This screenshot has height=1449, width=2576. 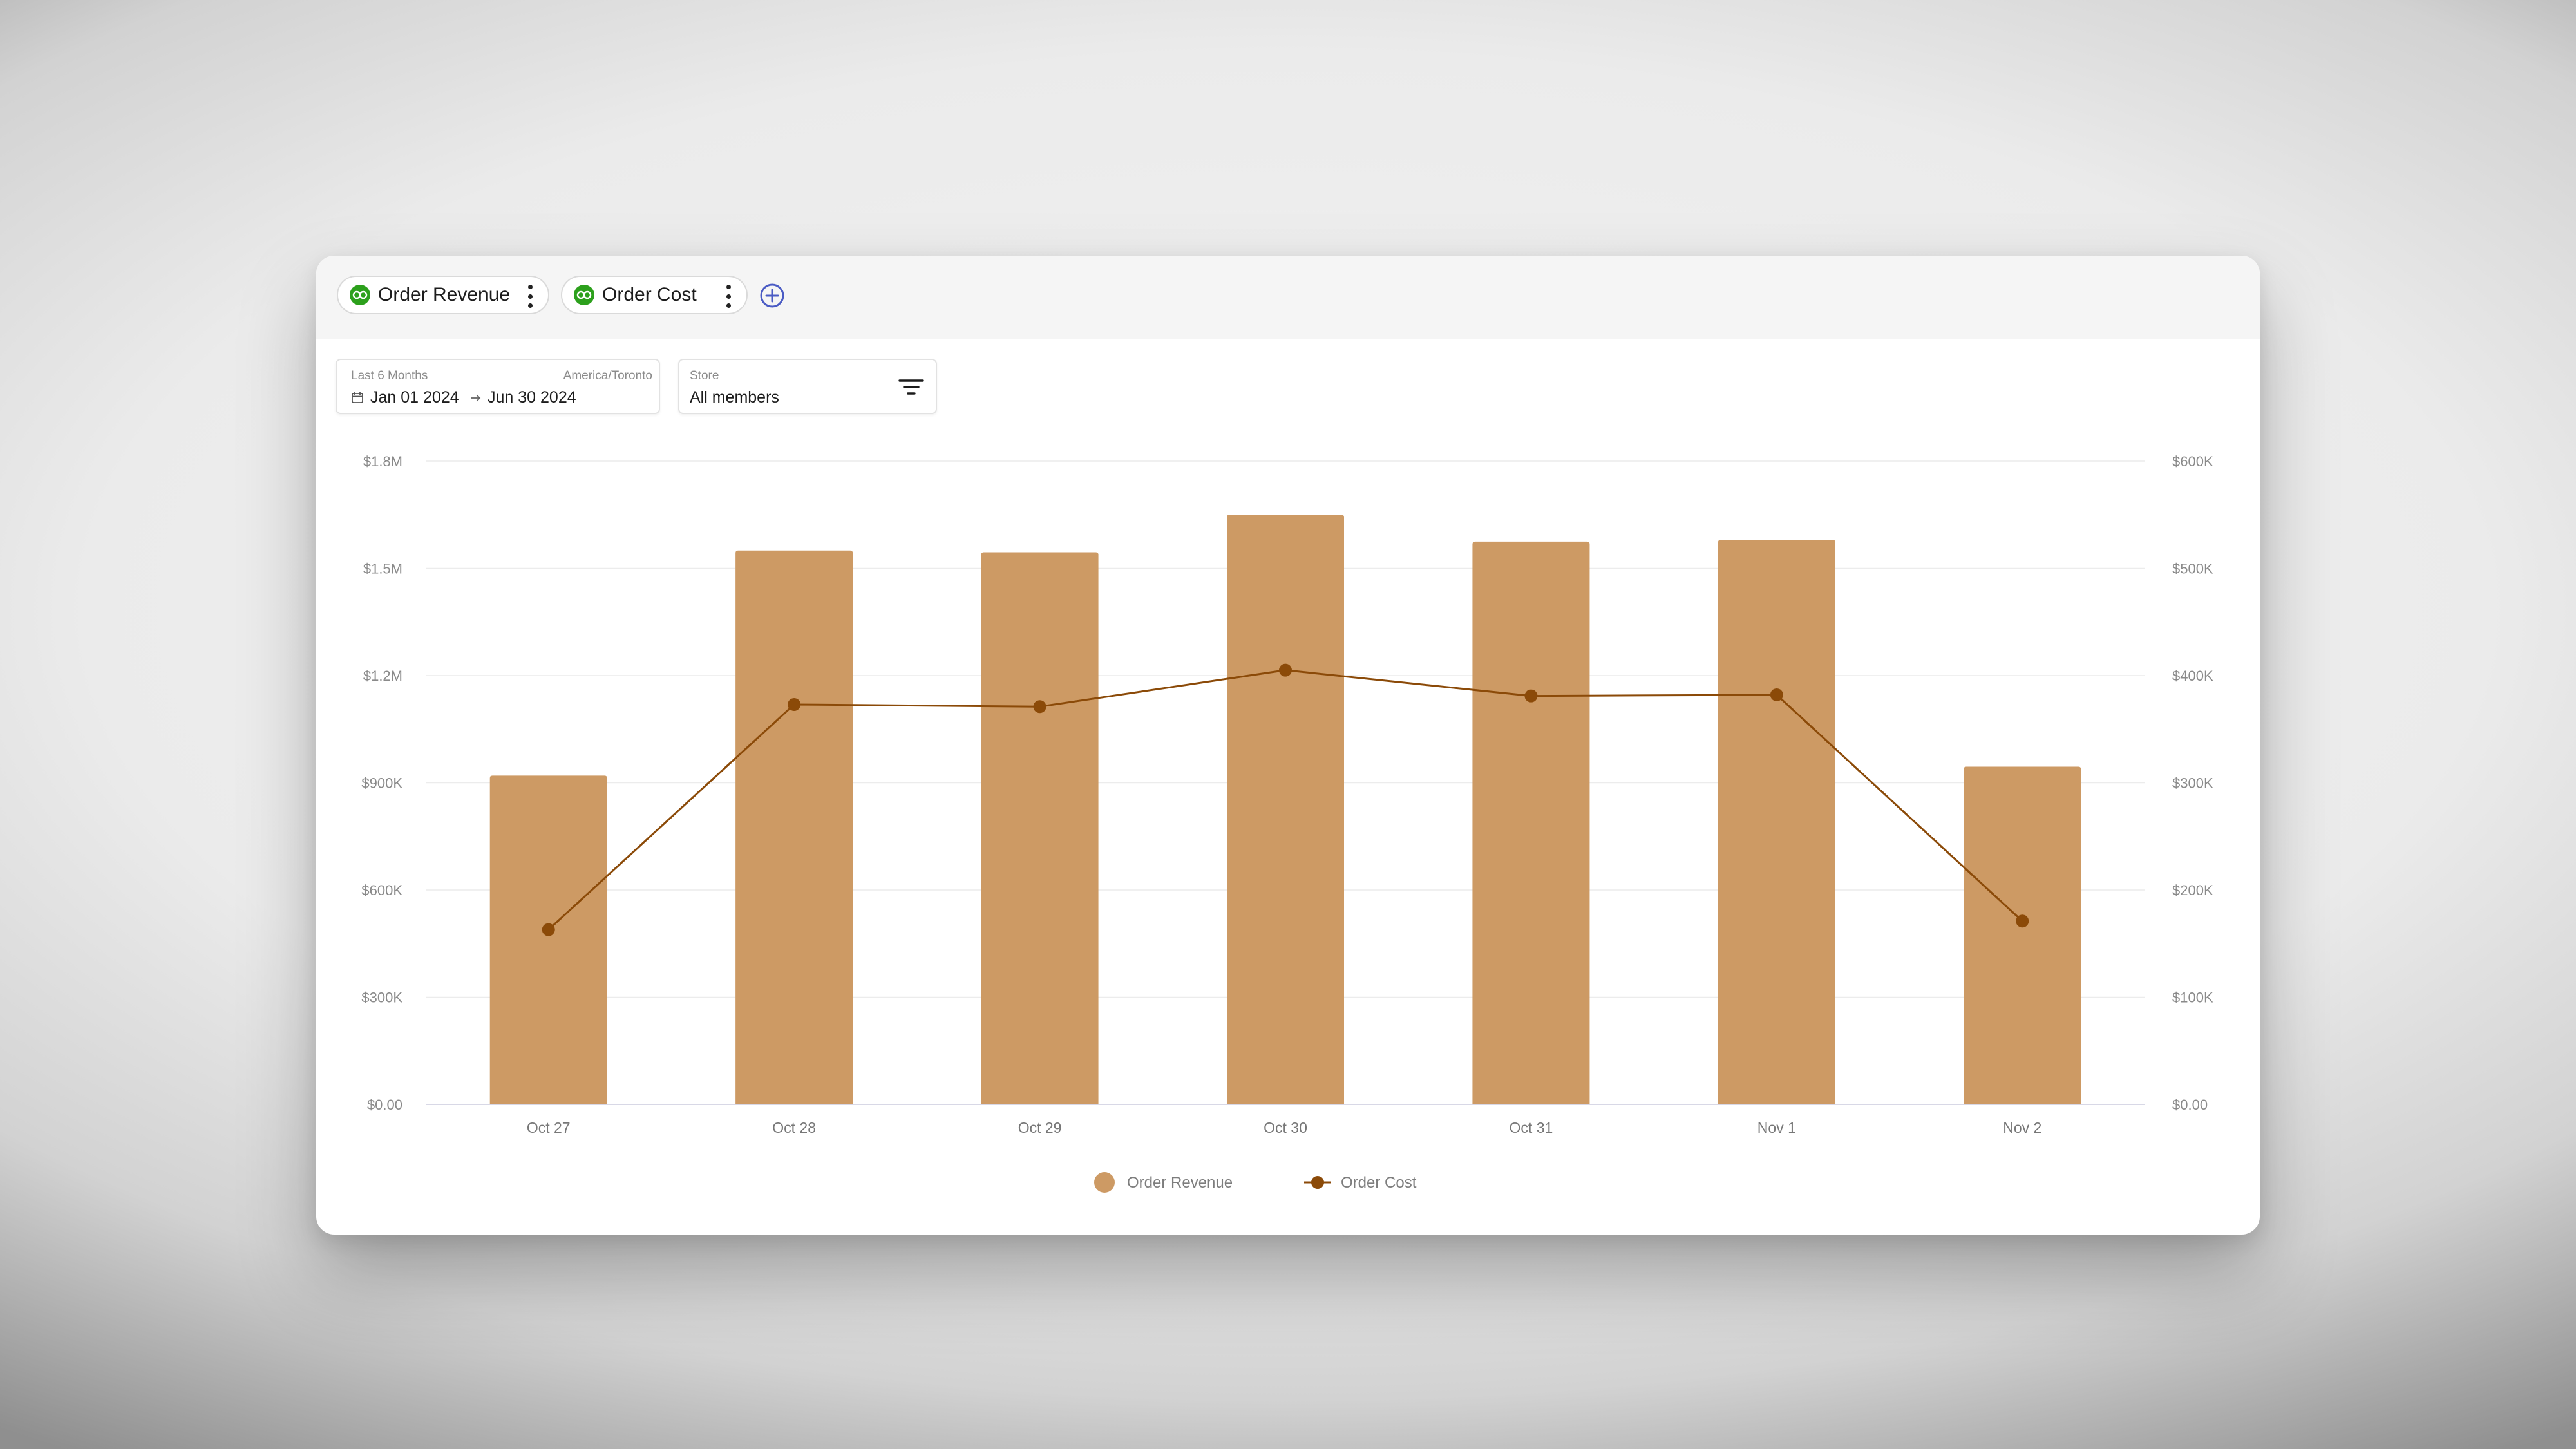 What do you see at coordinates (2192, 783) in the screenshot?
I see `y-right-tick-label: $300K` at bounding box center [2192, 783].